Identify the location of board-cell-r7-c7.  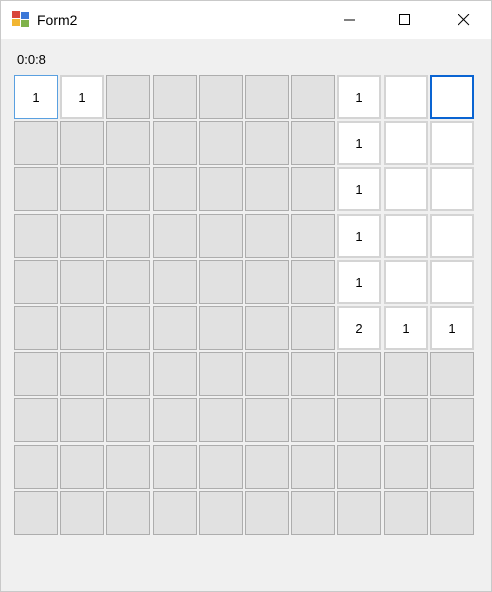
(359, 420).